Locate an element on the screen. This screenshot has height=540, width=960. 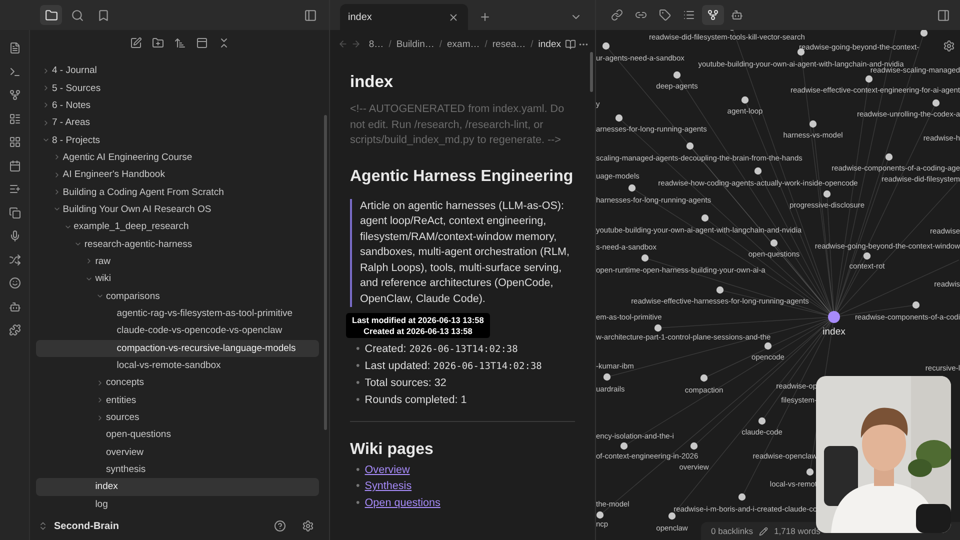
folder-item: raw is located at coordinates (177, 261).